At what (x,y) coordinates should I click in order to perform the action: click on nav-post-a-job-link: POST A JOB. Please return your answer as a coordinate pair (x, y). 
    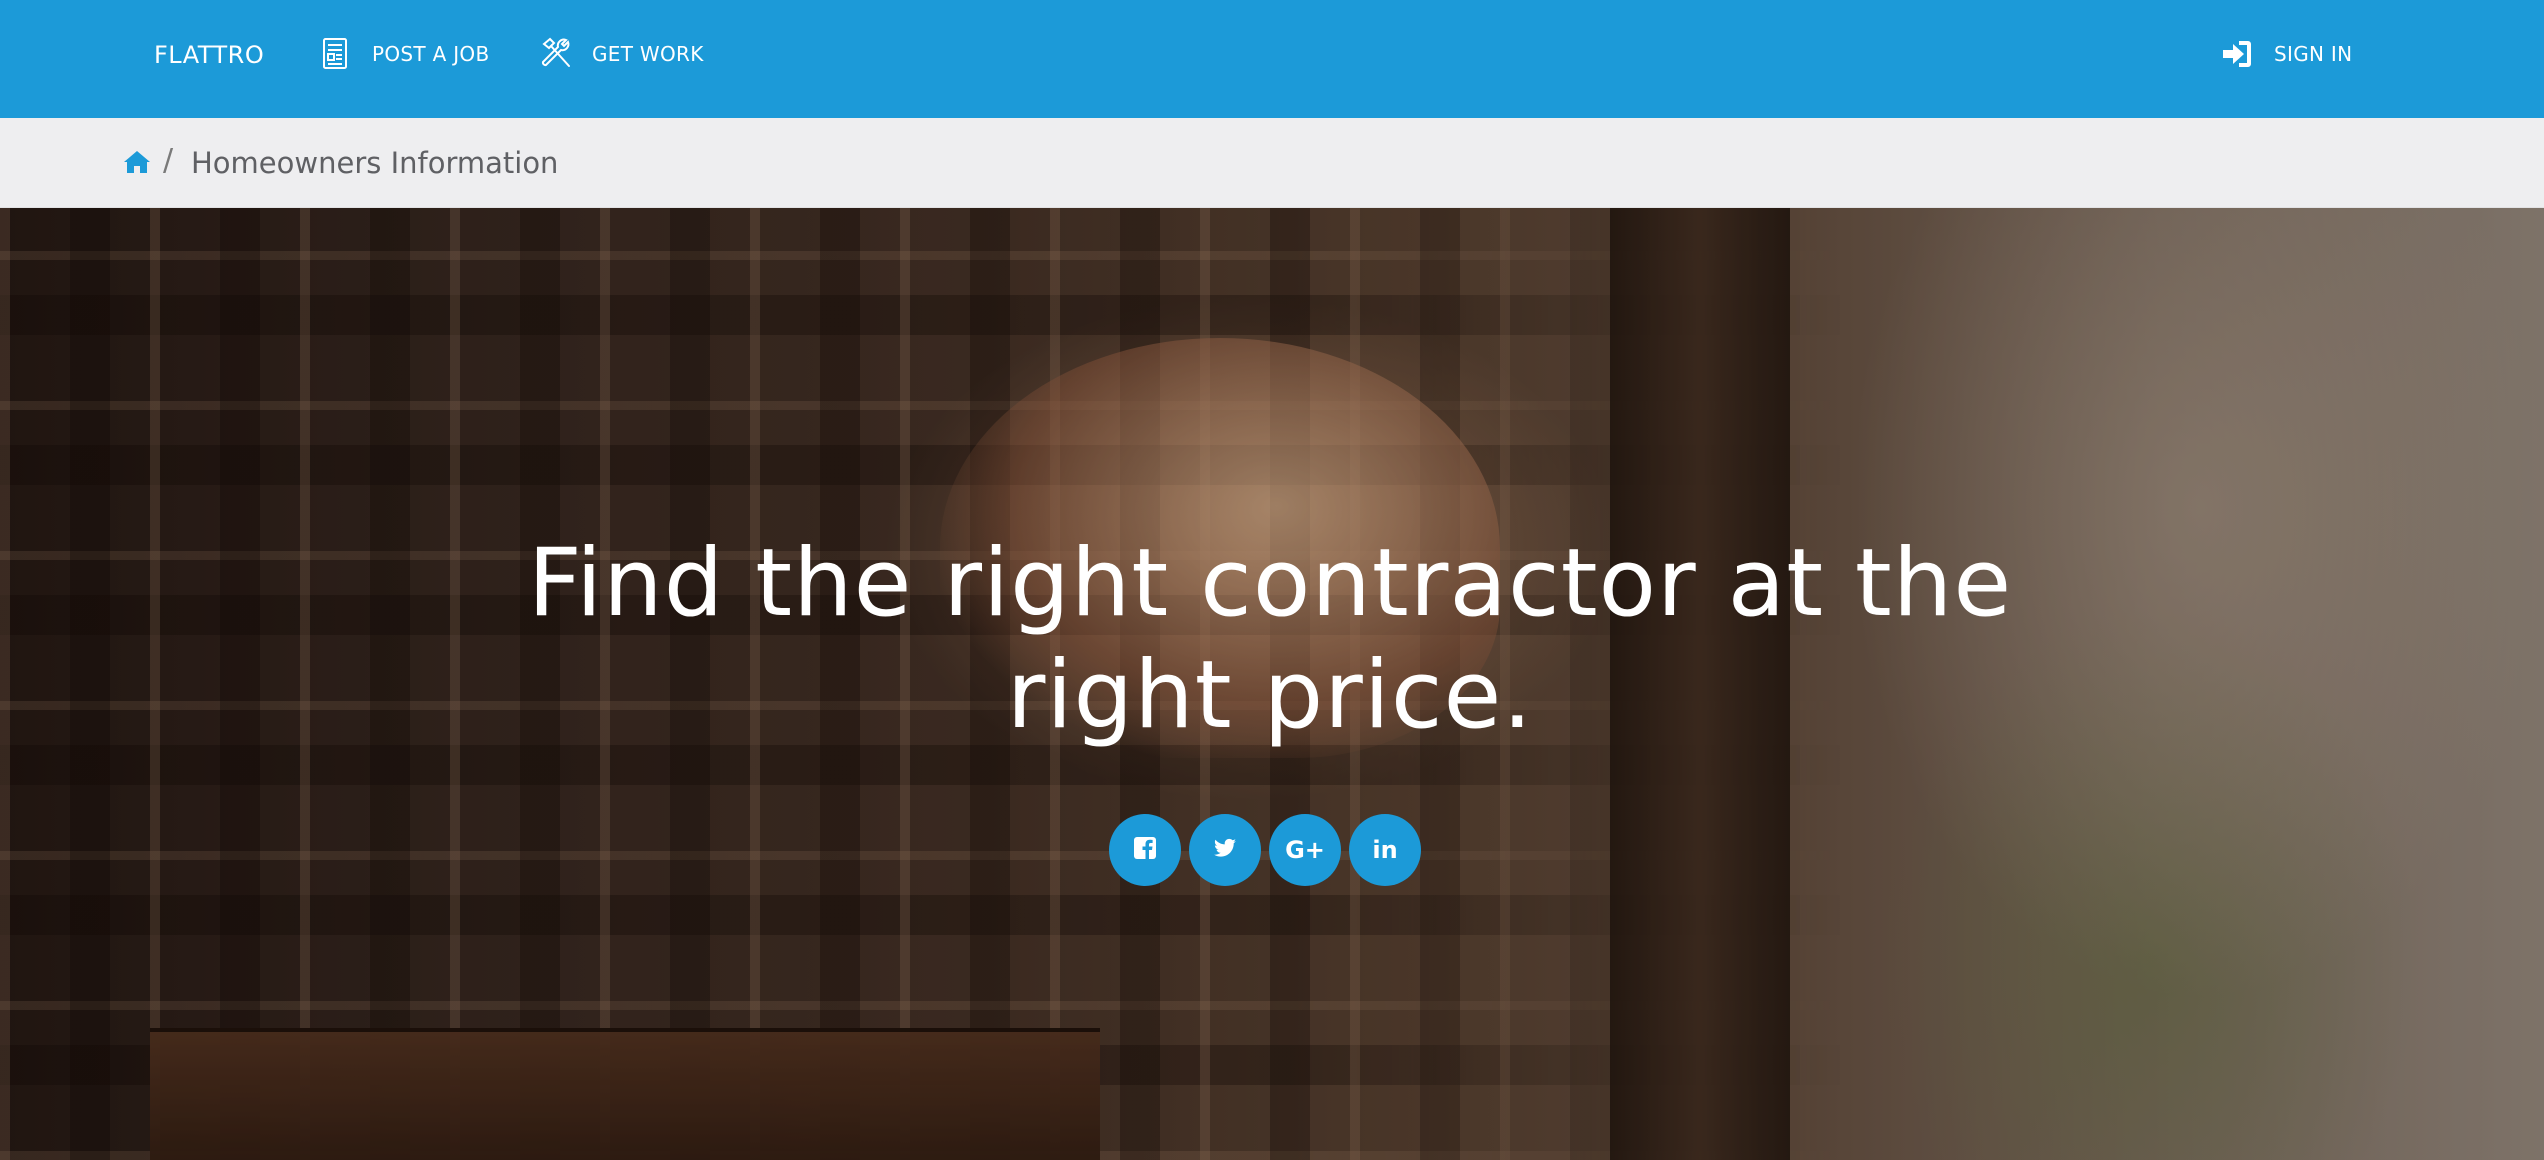
    Looking at the image, I should click on (403, 54).